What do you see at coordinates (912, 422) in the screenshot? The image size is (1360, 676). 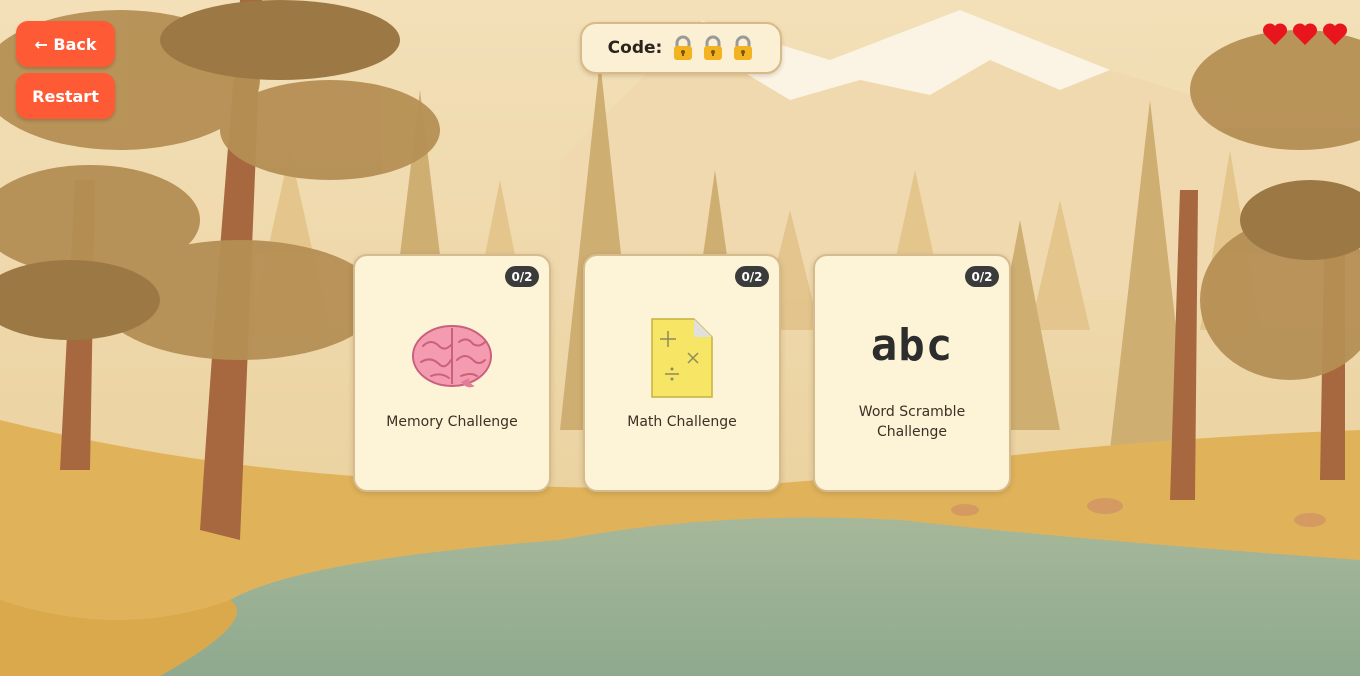 I see `card-title: Word Scramble Challenge` at bounding box center [912, 422].